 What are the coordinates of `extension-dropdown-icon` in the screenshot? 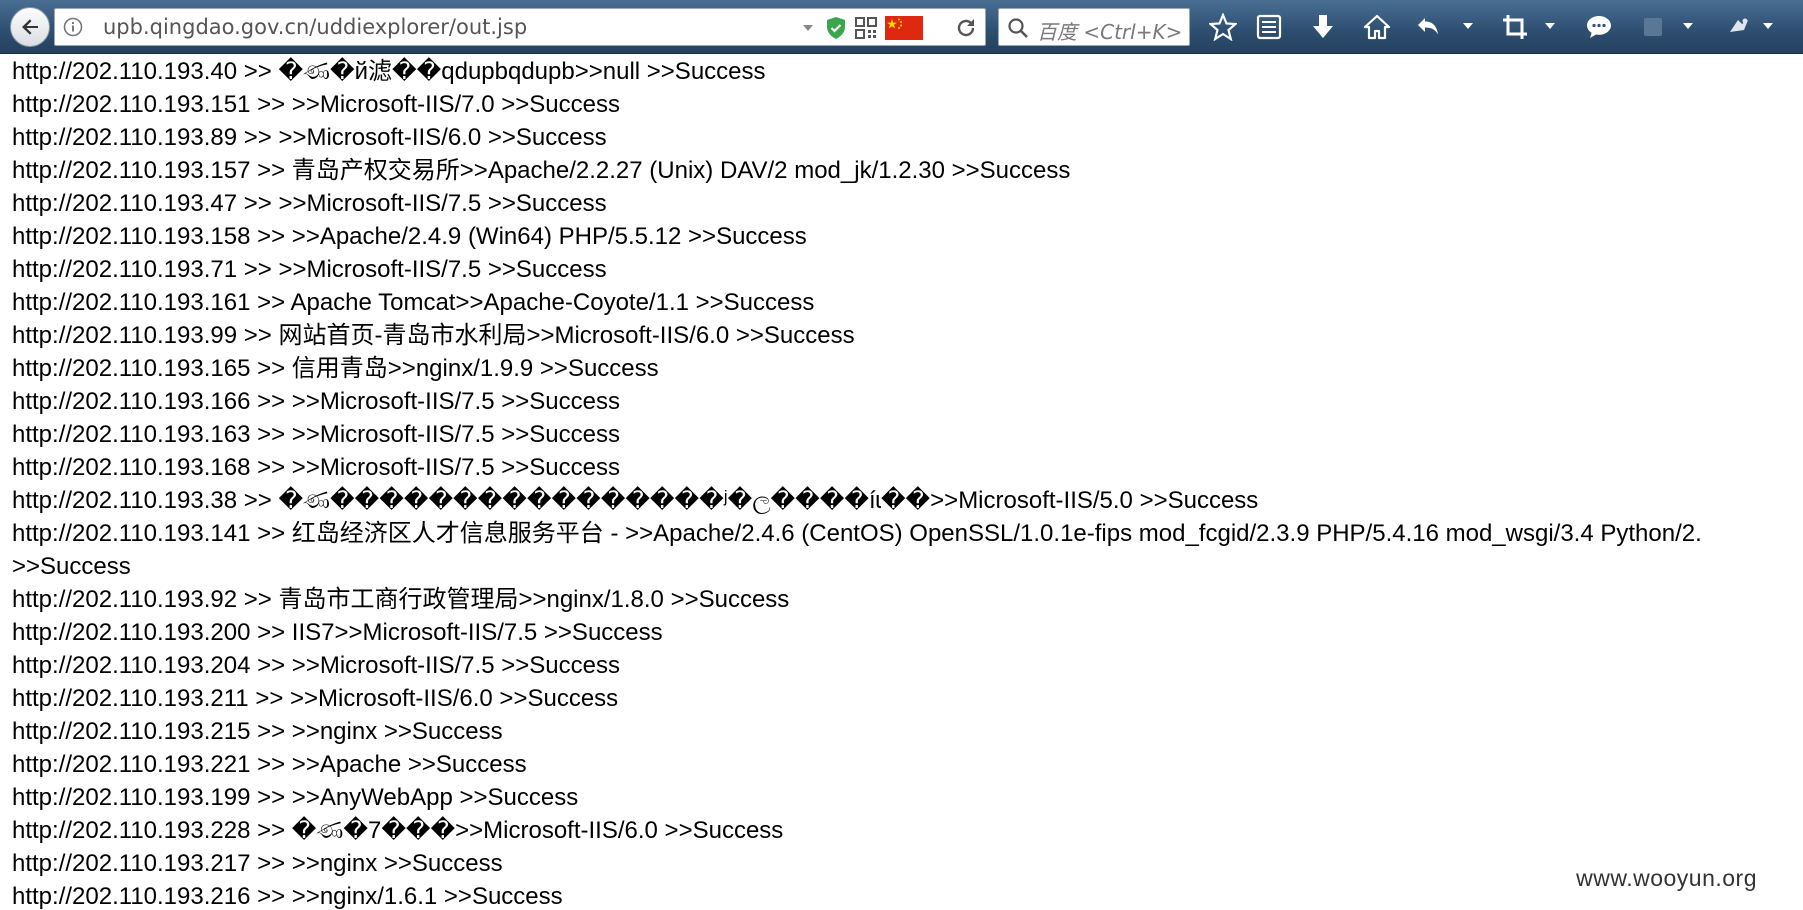 It's located at (1688, 26).